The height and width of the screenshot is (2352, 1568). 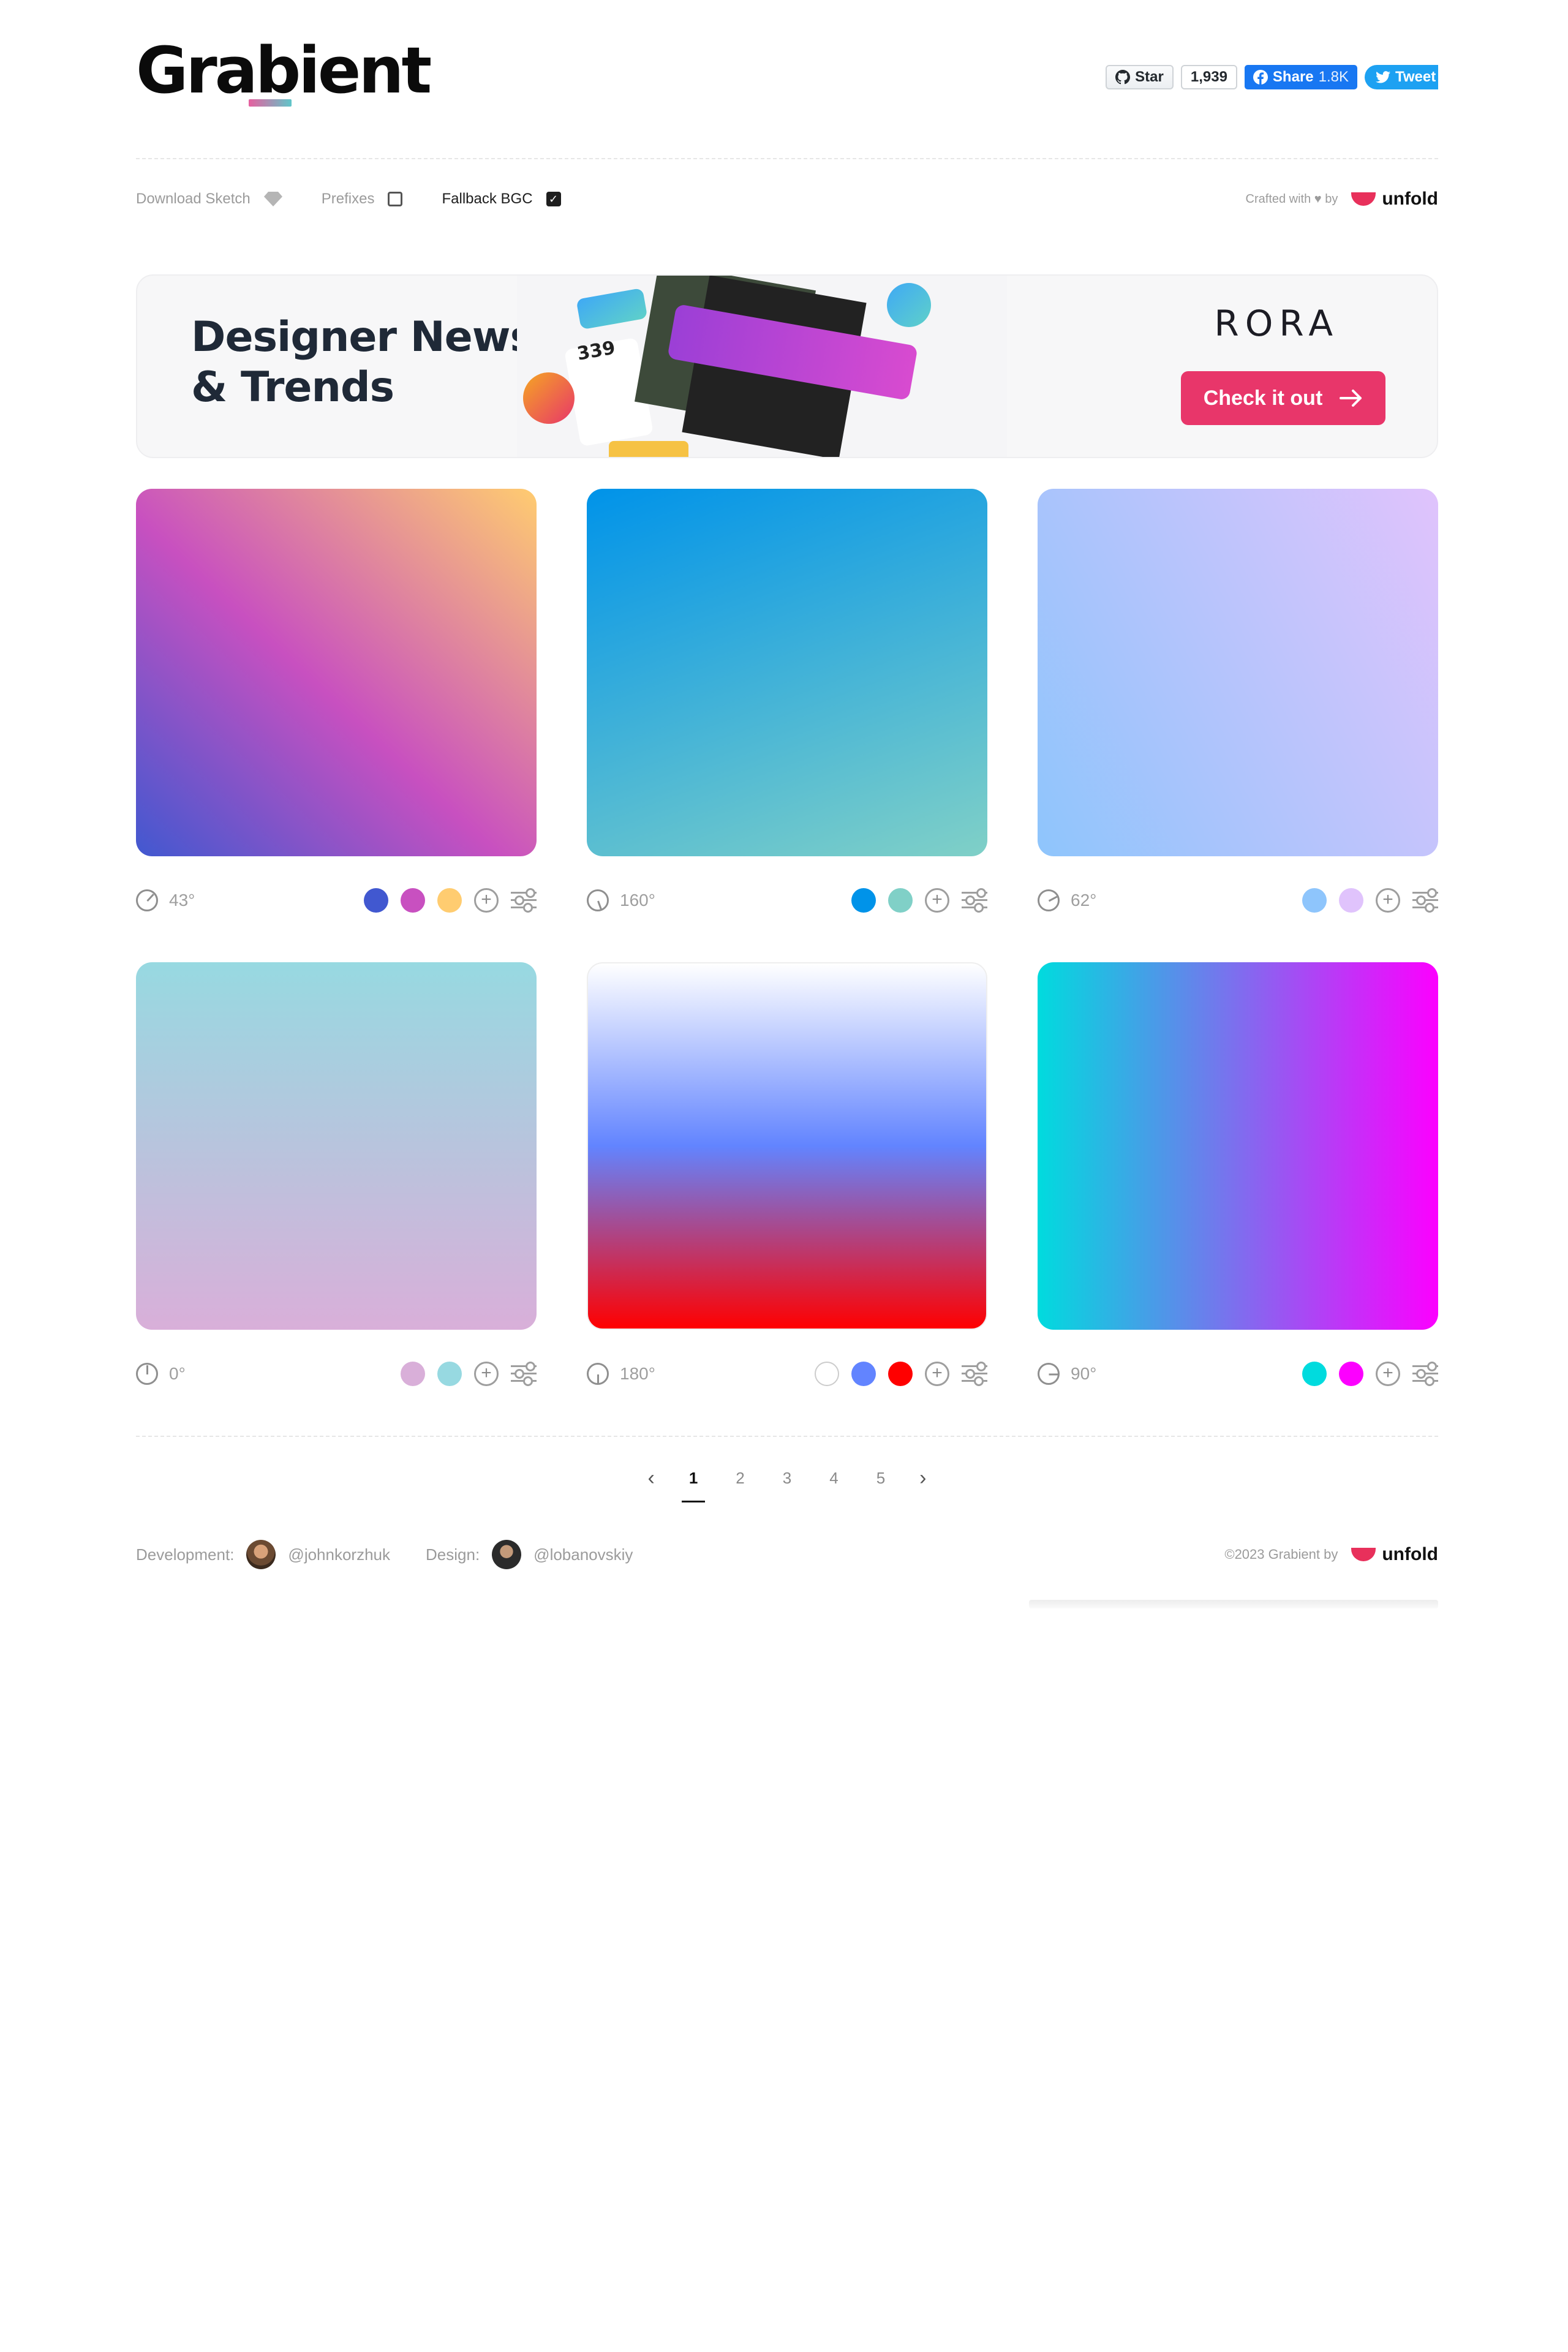 What do you see at coordinates (182, 900) in the screenshot?
I see `angle-label: 43°` at bounding box center [182, 900].